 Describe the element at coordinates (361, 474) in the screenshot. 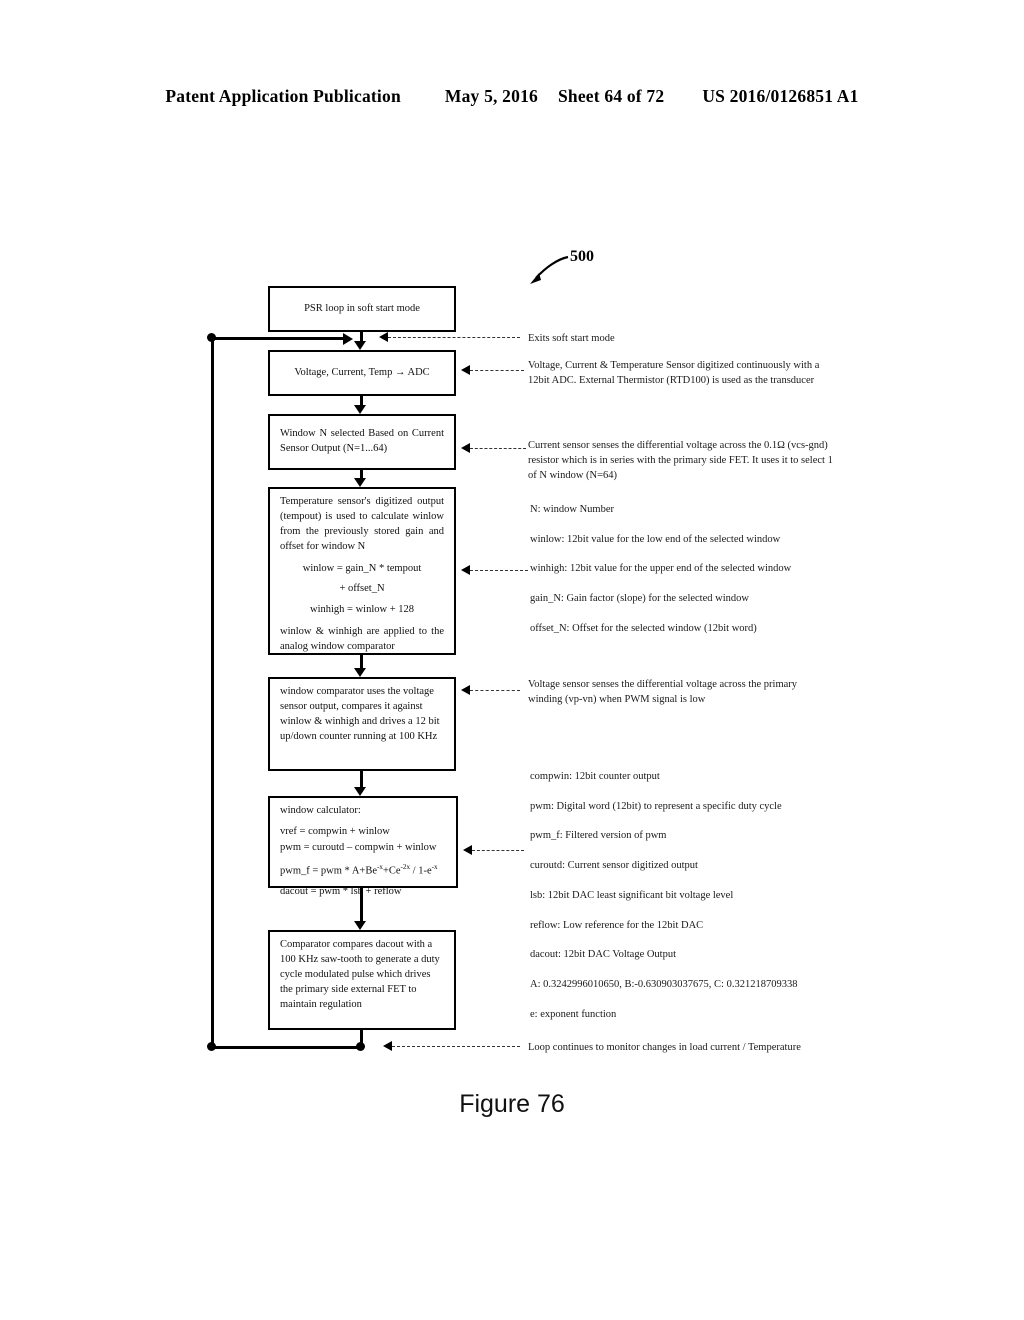

I see `connector-window-to-temp` at that location.